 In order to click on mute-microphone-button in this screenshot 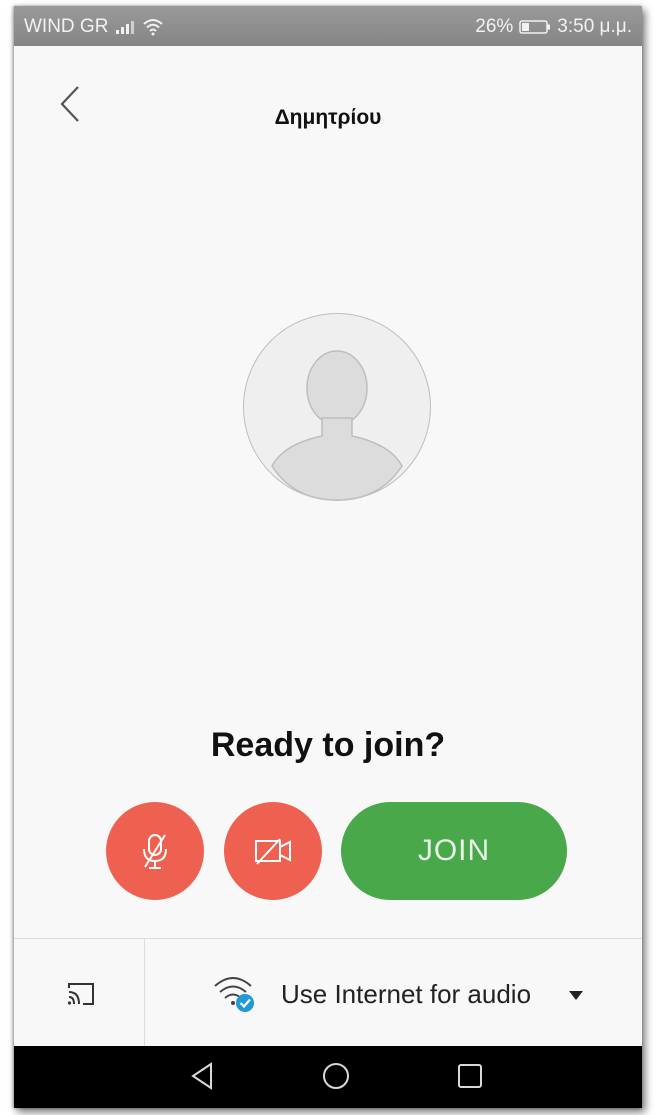, I will do `click(155, 851)`.